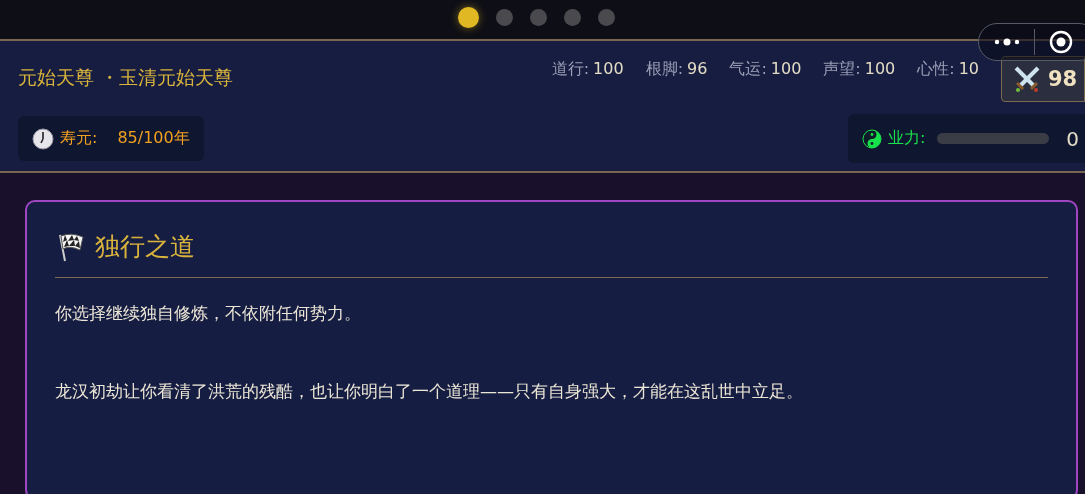 This screenshot has width=1085, height=494. Describe the element at coordinates (936, 69) in the screenshot. I see `stat-label: 心性:` at that location.